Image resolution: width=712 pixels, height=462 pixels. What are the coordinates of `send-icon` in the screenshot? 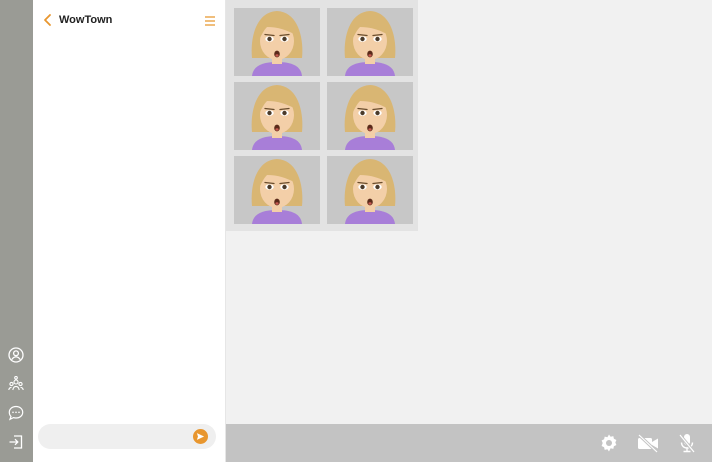 It's located at (200, 436).